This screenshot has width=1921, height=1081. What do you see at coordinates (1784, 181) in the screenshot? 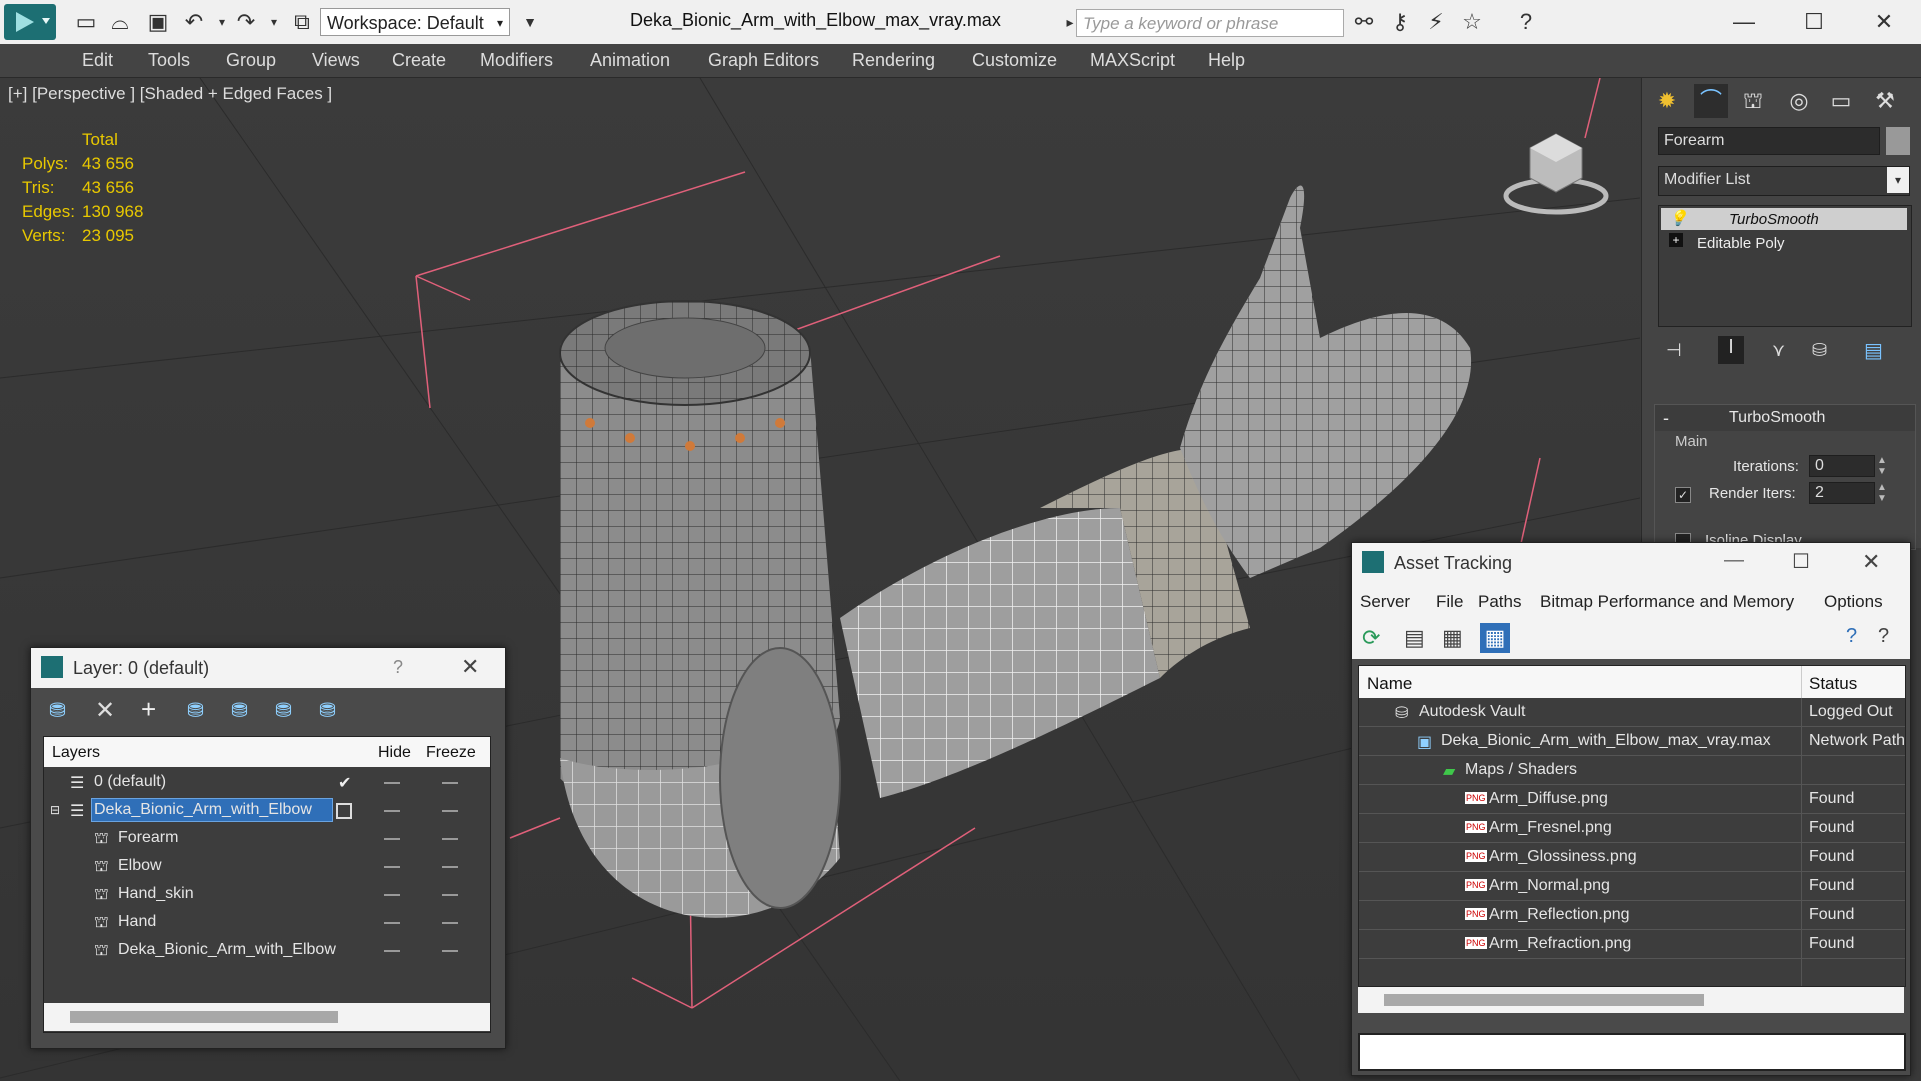
I see `modifier-list-dropdown: Modifier List ▾` at bounding box center [1784, 181].